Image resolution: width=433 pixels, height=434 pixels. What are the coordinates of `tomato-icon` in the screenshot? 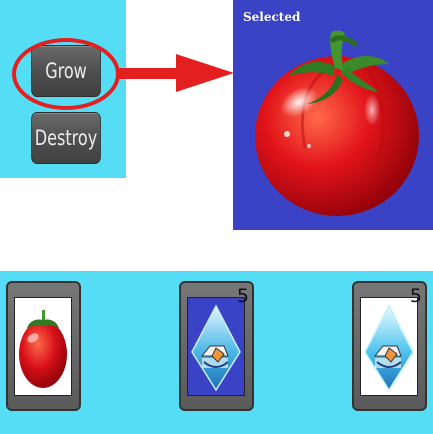 It's located at (43, 349).